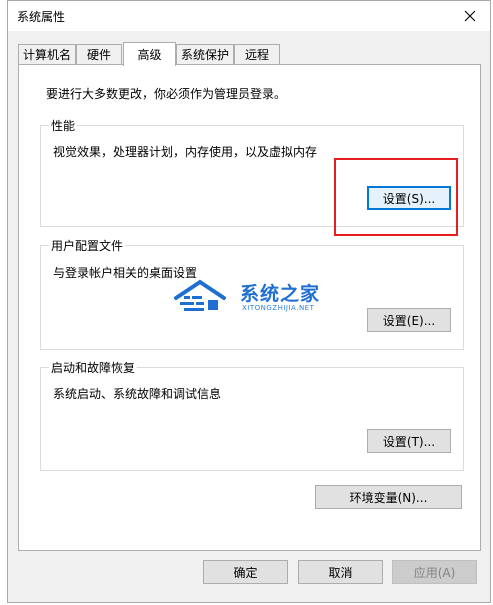  I want to click on close-button, so click(470, 16).